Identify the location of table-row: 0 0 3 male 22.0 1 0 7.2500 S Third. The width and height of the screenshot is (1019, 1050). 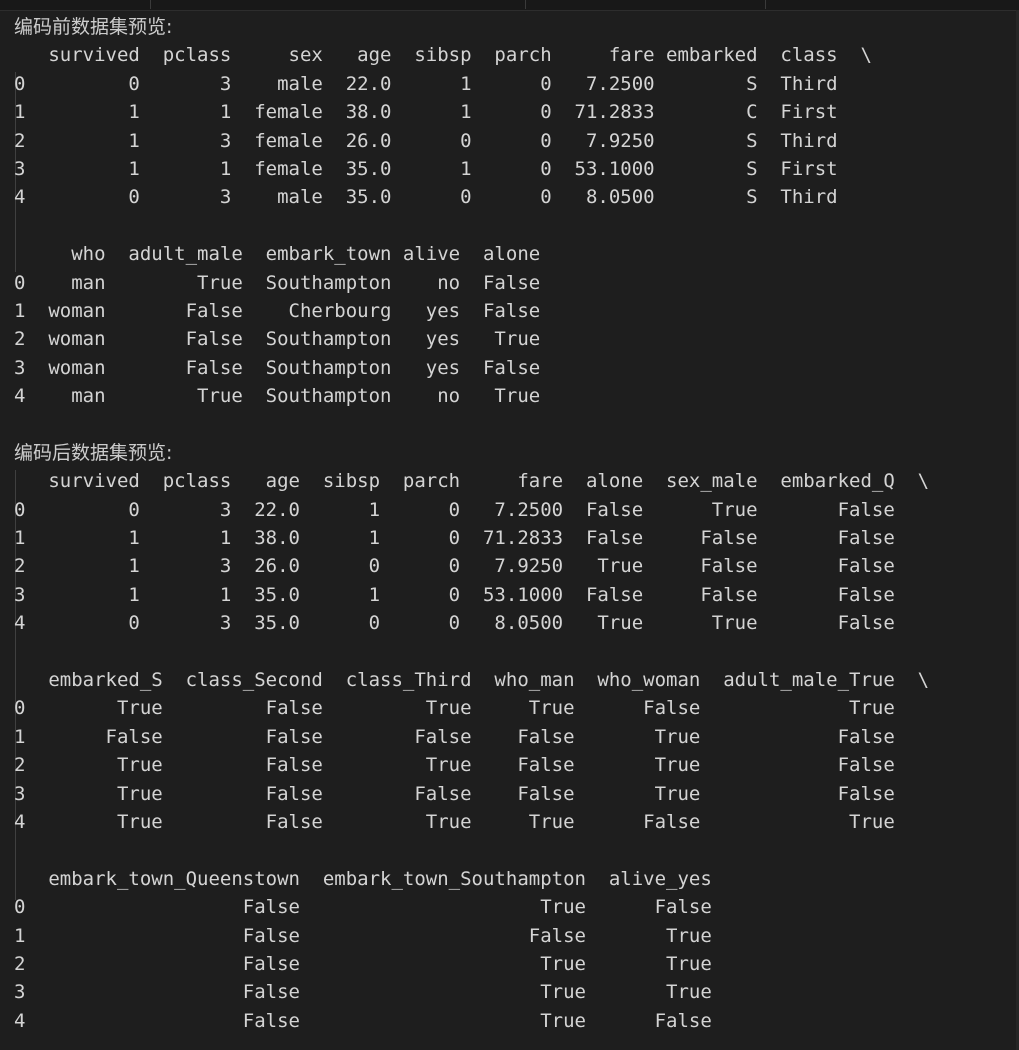
(426, 83).